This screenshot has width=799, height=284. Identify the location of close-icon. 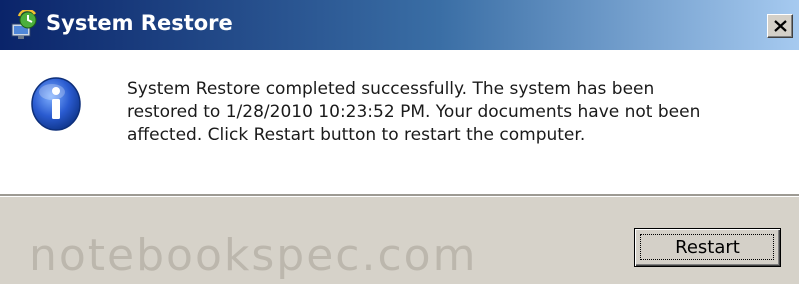
(780, 26).